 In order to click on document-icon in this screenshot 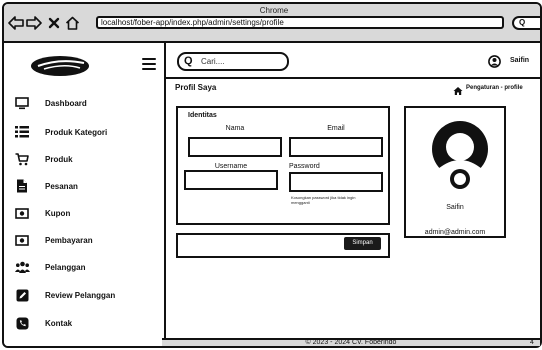, I will do `click(22, 186)`.